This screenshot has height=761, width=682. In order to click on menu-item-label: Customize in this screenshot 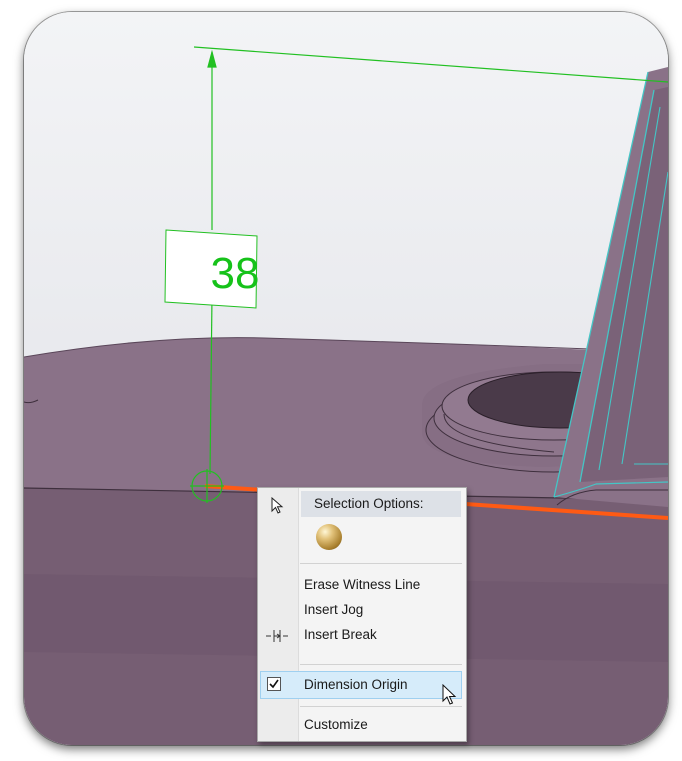, I will do `click(336, 724)`.